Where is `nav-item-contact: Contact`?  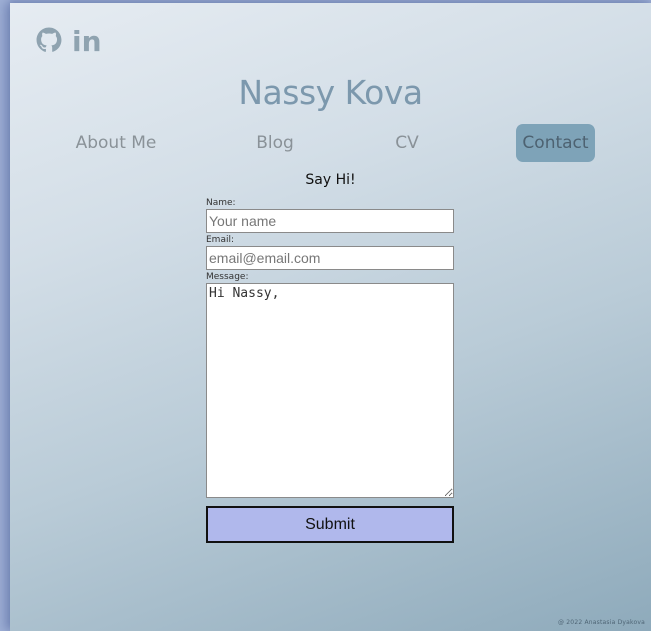 nav-item-contact: Contact is located at coordinates (555, 143).